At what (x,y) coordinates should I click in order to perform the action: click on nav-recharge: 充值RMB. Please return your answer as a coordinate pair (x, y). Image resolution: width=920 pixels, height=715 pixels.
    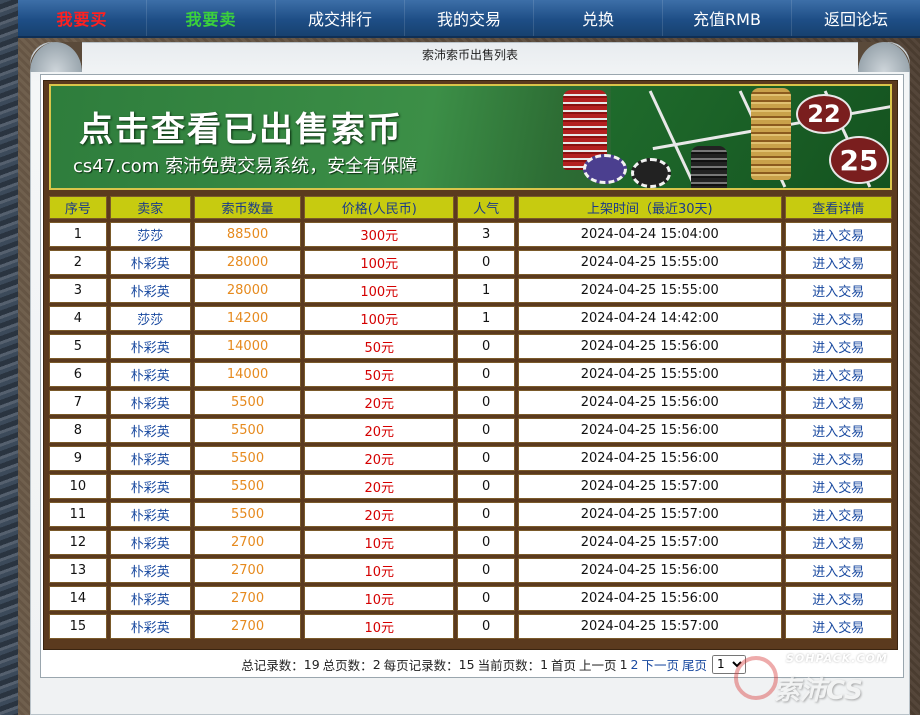
    Looking at the image, I should click on (727, 18).